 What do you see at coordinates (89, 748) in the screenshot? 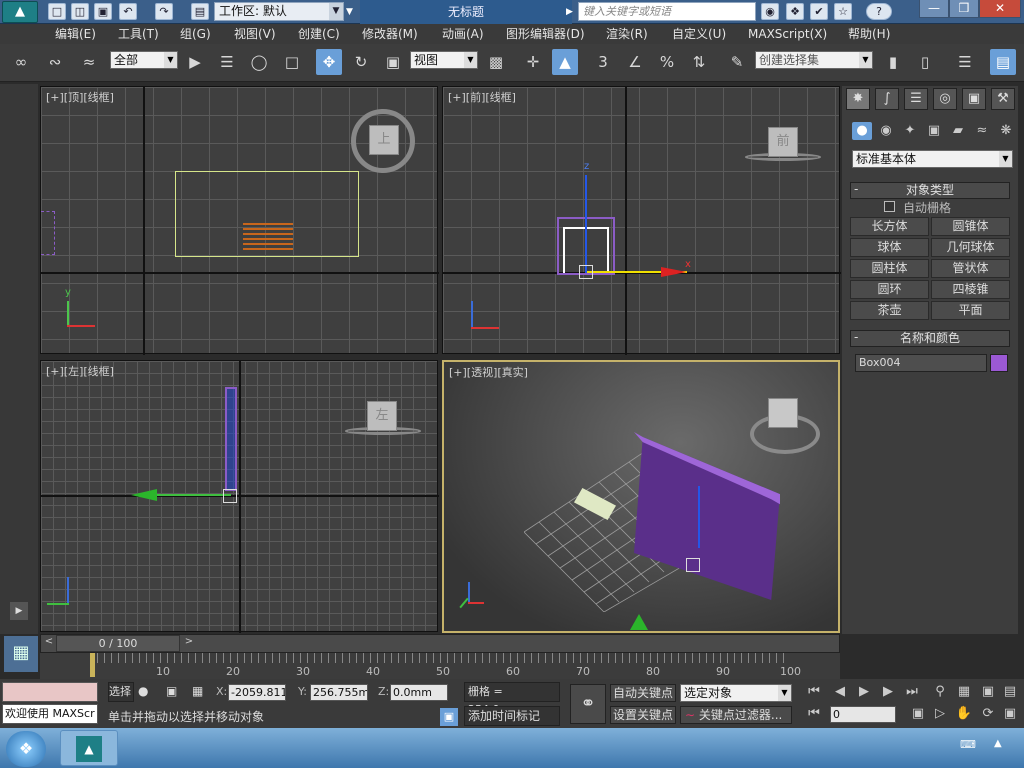
I see `taskbar-3dsmax-icon: ▲` at bounding box center [89, 748].